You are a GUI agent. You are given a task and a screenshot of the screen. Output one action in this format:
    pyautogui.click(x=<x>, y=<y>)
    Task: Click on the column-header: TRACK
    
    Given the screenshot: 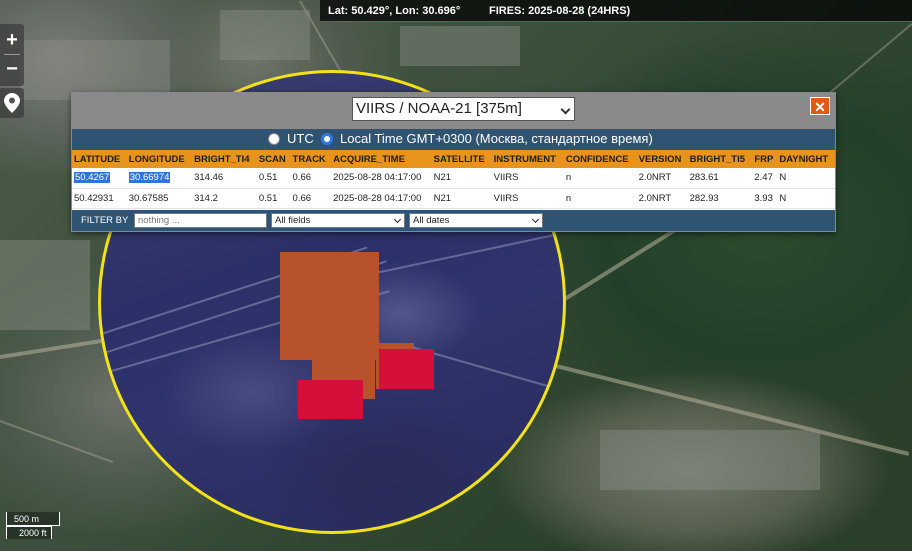 What is the action you would take?
    pyautogui.click(x=311, y=159)
    